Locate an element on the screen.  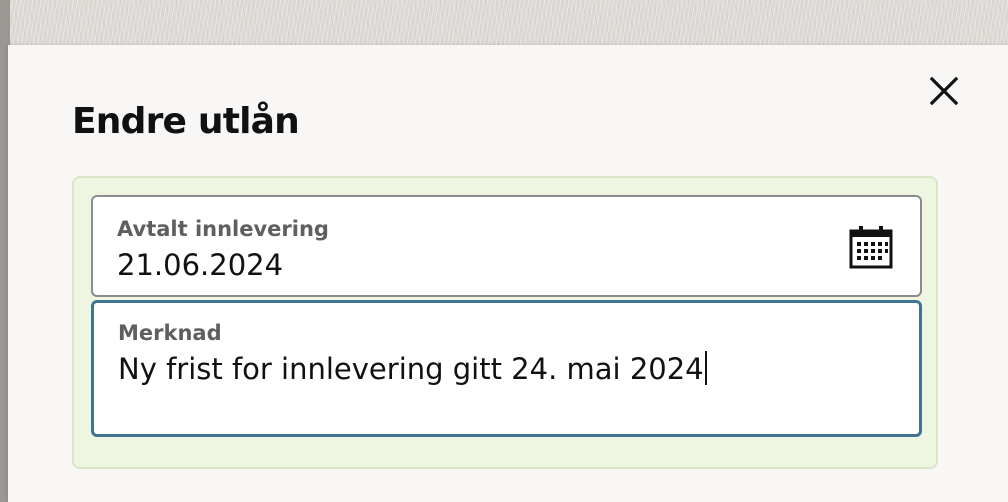
note-label: Merknad is located at coordinates (170, 333).